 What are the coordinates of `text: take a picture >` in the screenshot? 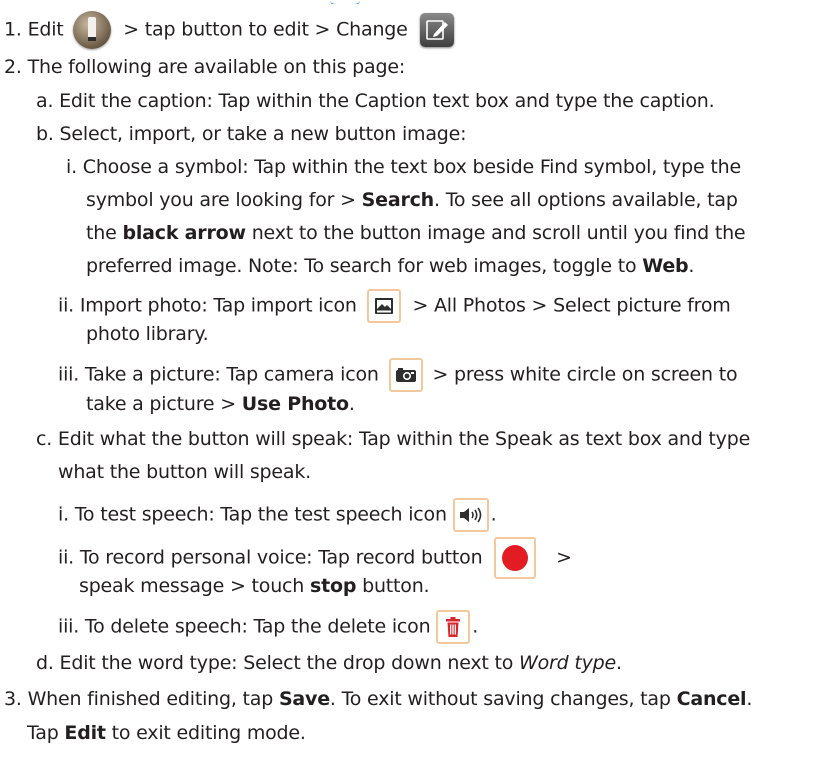 It's located at (161, 404).